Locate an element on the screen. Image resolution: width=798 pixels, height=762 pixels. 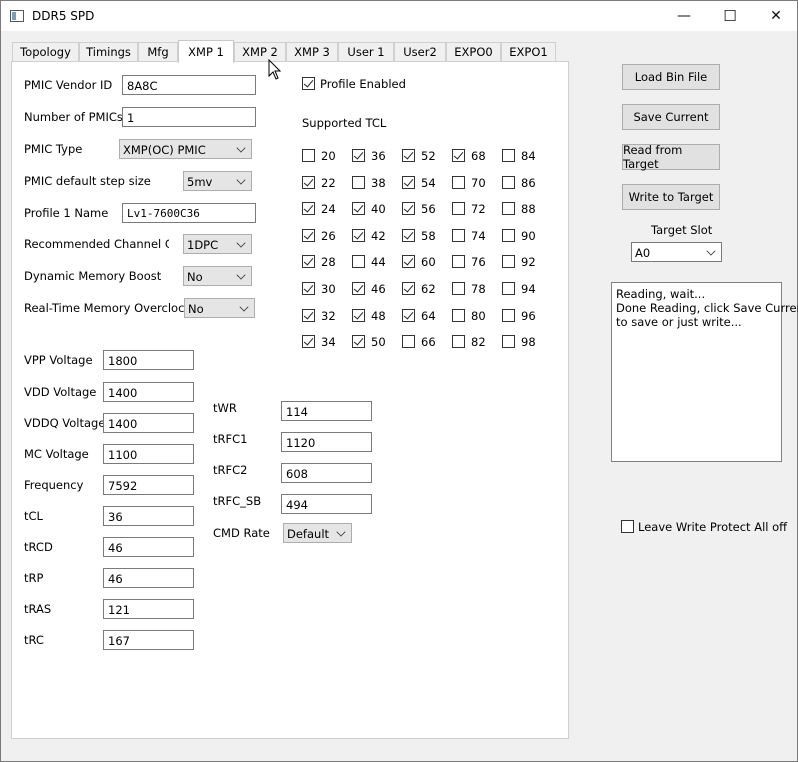
timing-input: 608 is located at coordinates (326, 473).